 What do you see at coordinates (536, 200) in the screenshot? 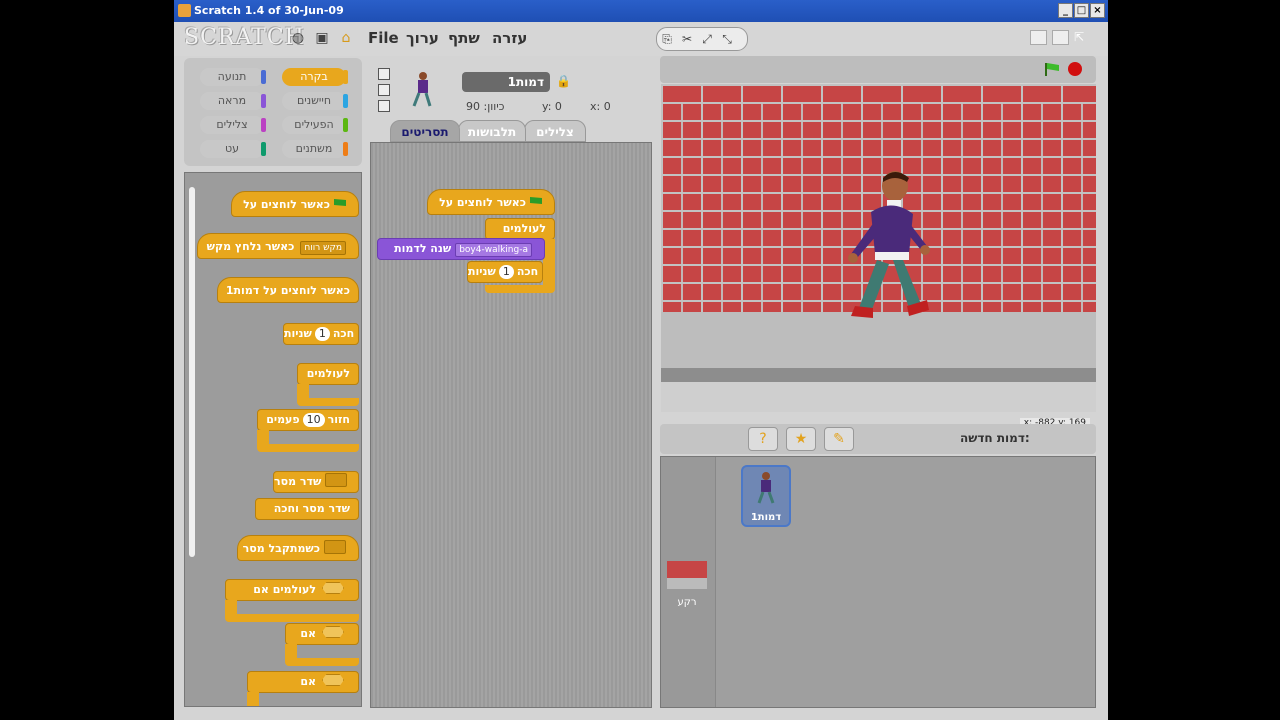
I see `green-flag-icon` at bounding box center [536, 200].